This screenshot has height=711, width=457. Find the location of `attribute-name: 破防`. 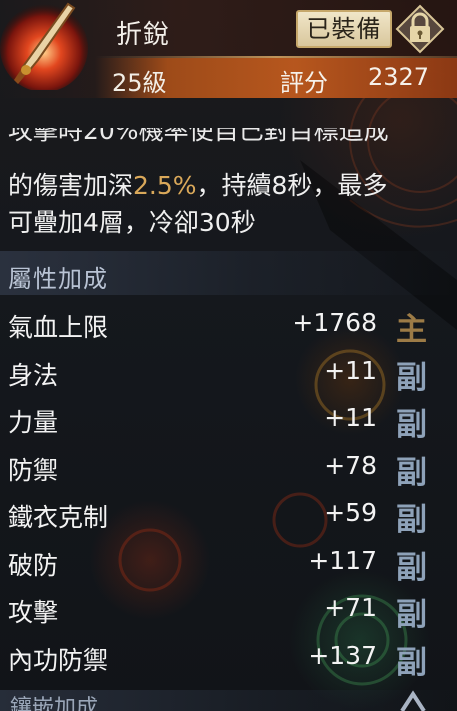

attribute-name: 破防 is located at coordinates (33, 565).